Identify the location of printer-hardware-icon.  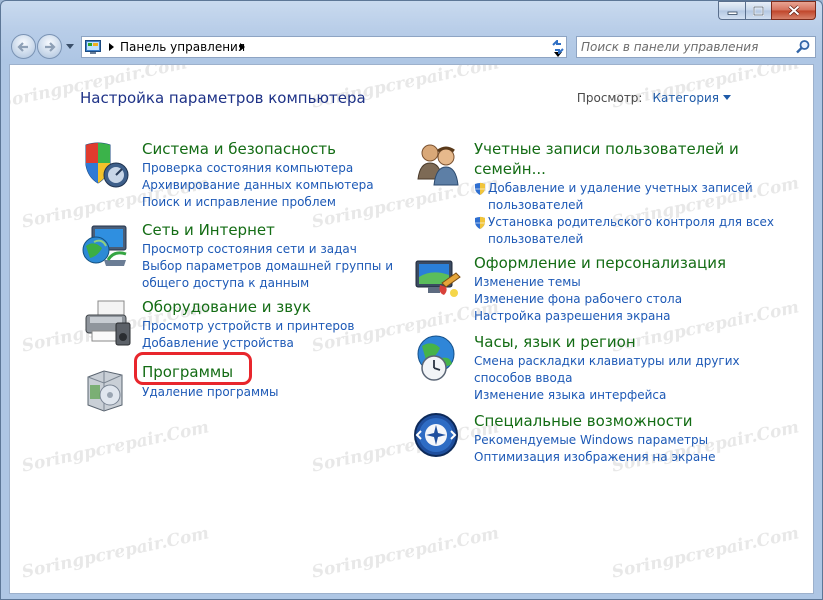
(108, 323).